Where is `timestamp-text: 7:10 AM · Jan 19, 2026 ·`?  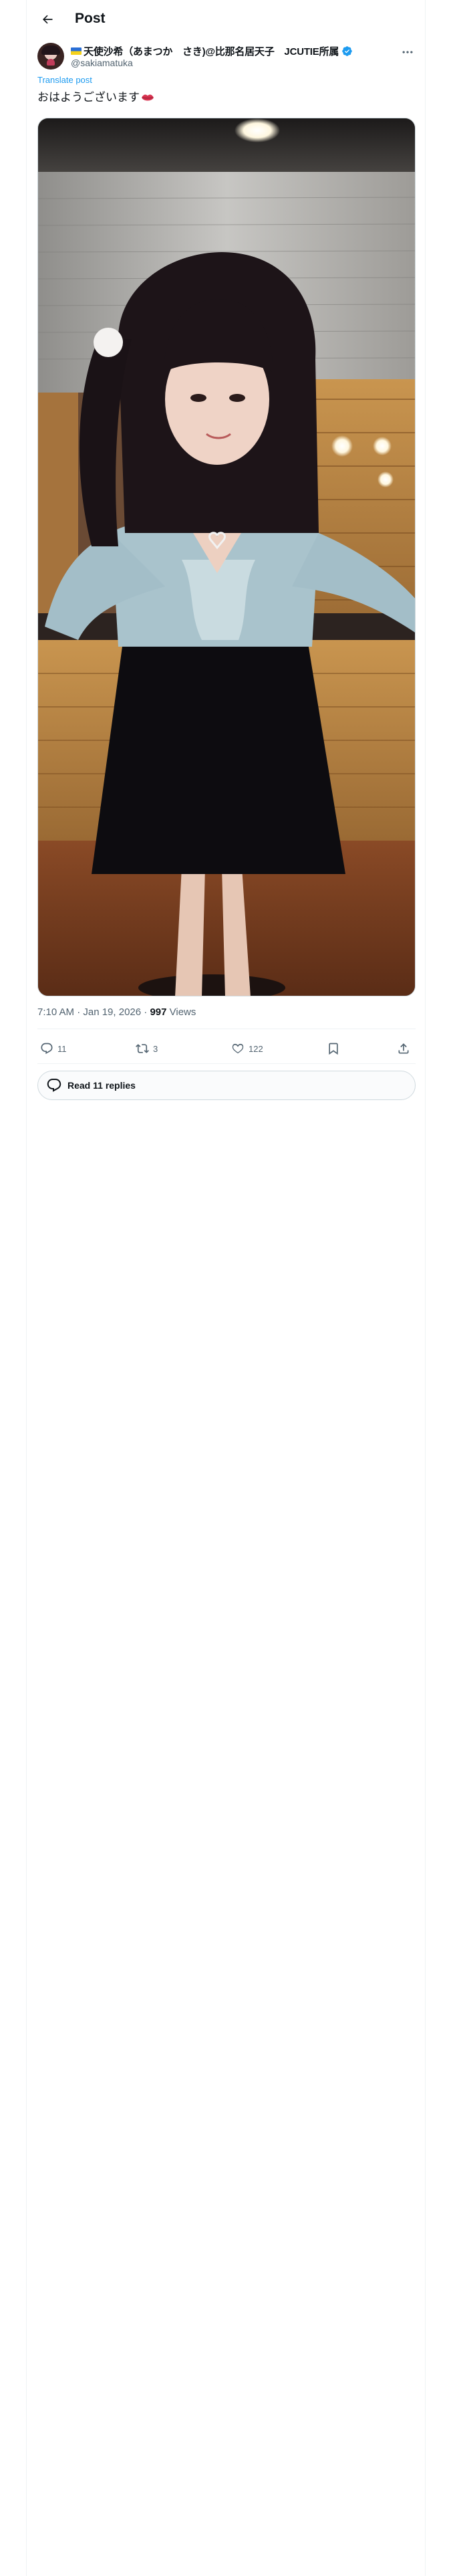 timestamp-text: 7:10 AM · Jan 19, 2026 · is located at coordinates (93, 1012).